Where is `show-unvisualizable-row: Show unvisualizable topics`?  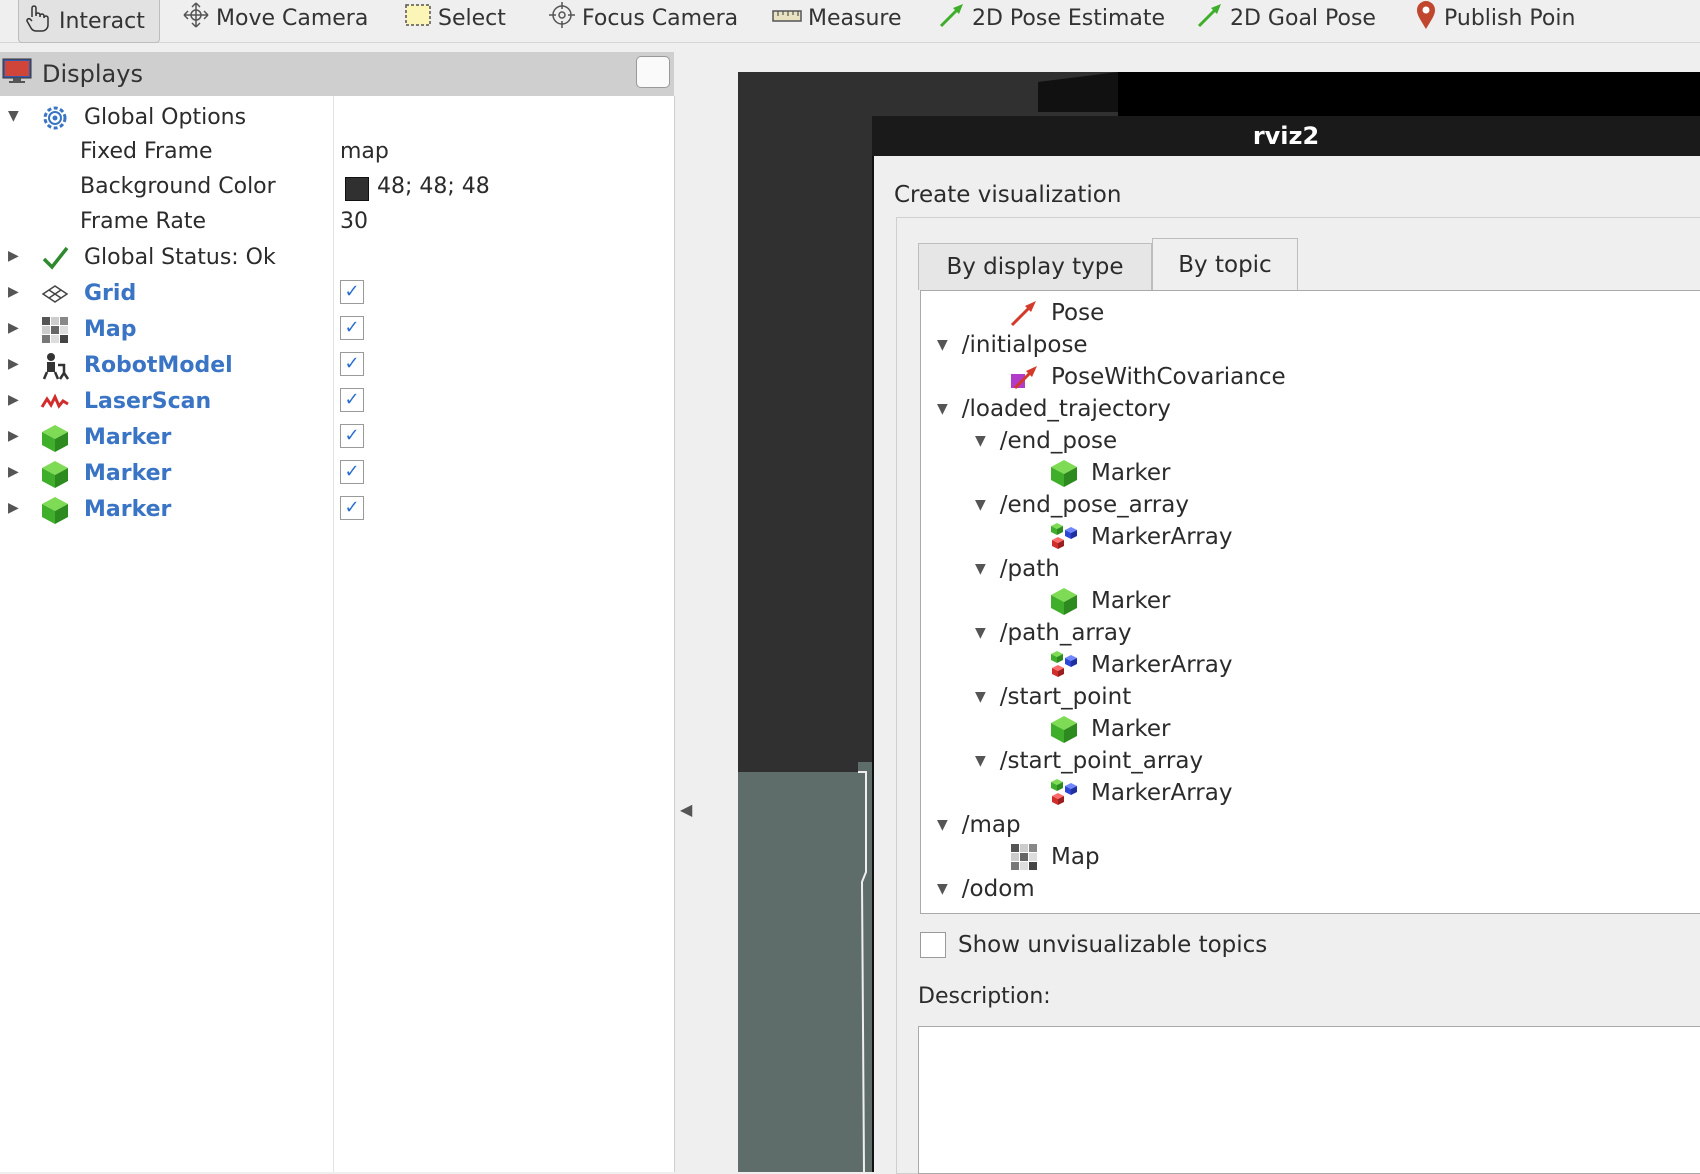 show-unvisualizable-row: Show unvisualizable topics is located at coordinates (1093, 945).